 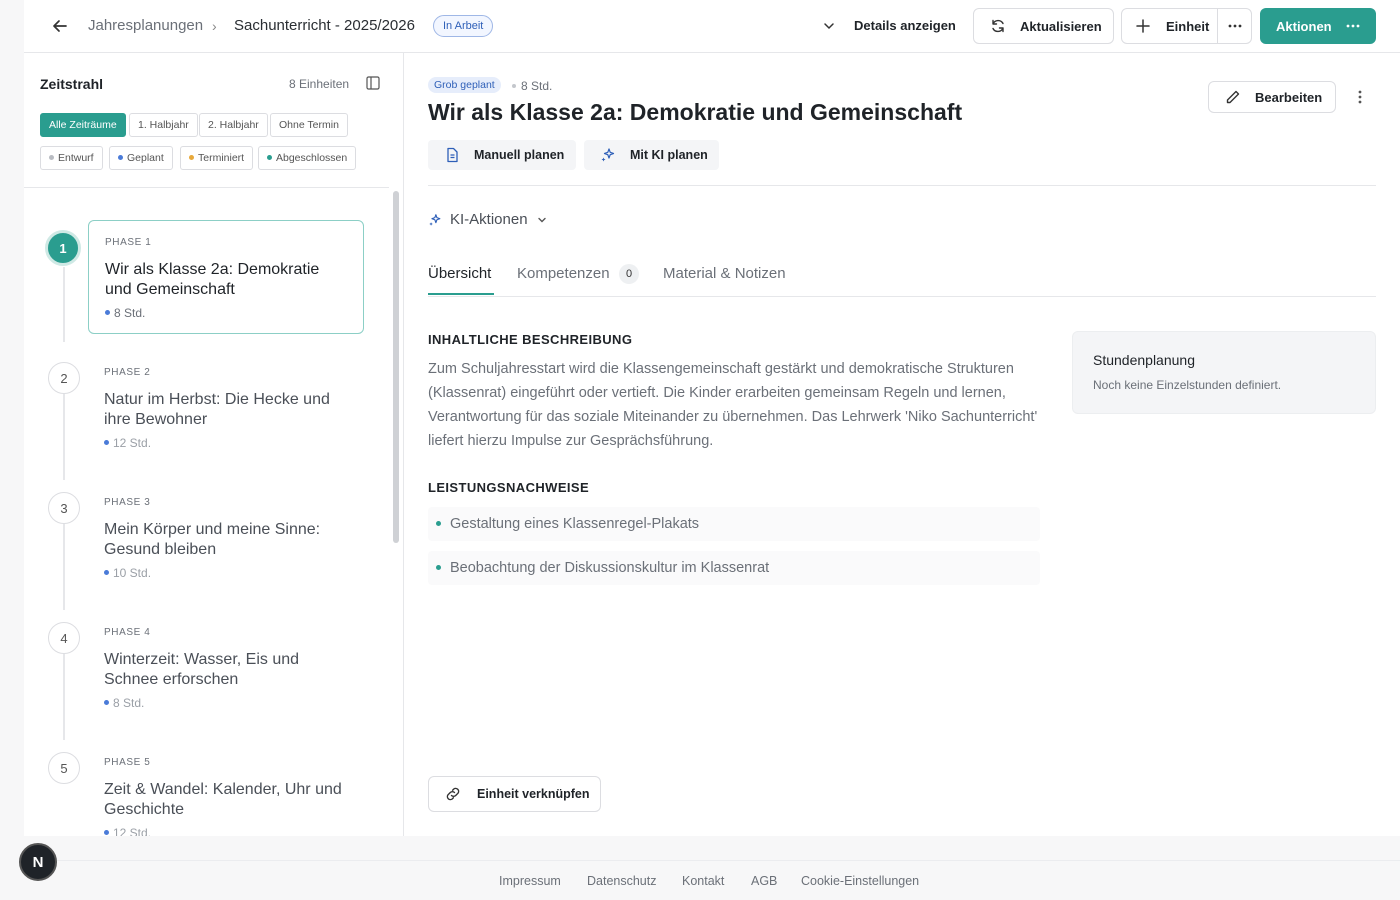 I want to click on app-avatar-button: N, so click(x=38, y=862).